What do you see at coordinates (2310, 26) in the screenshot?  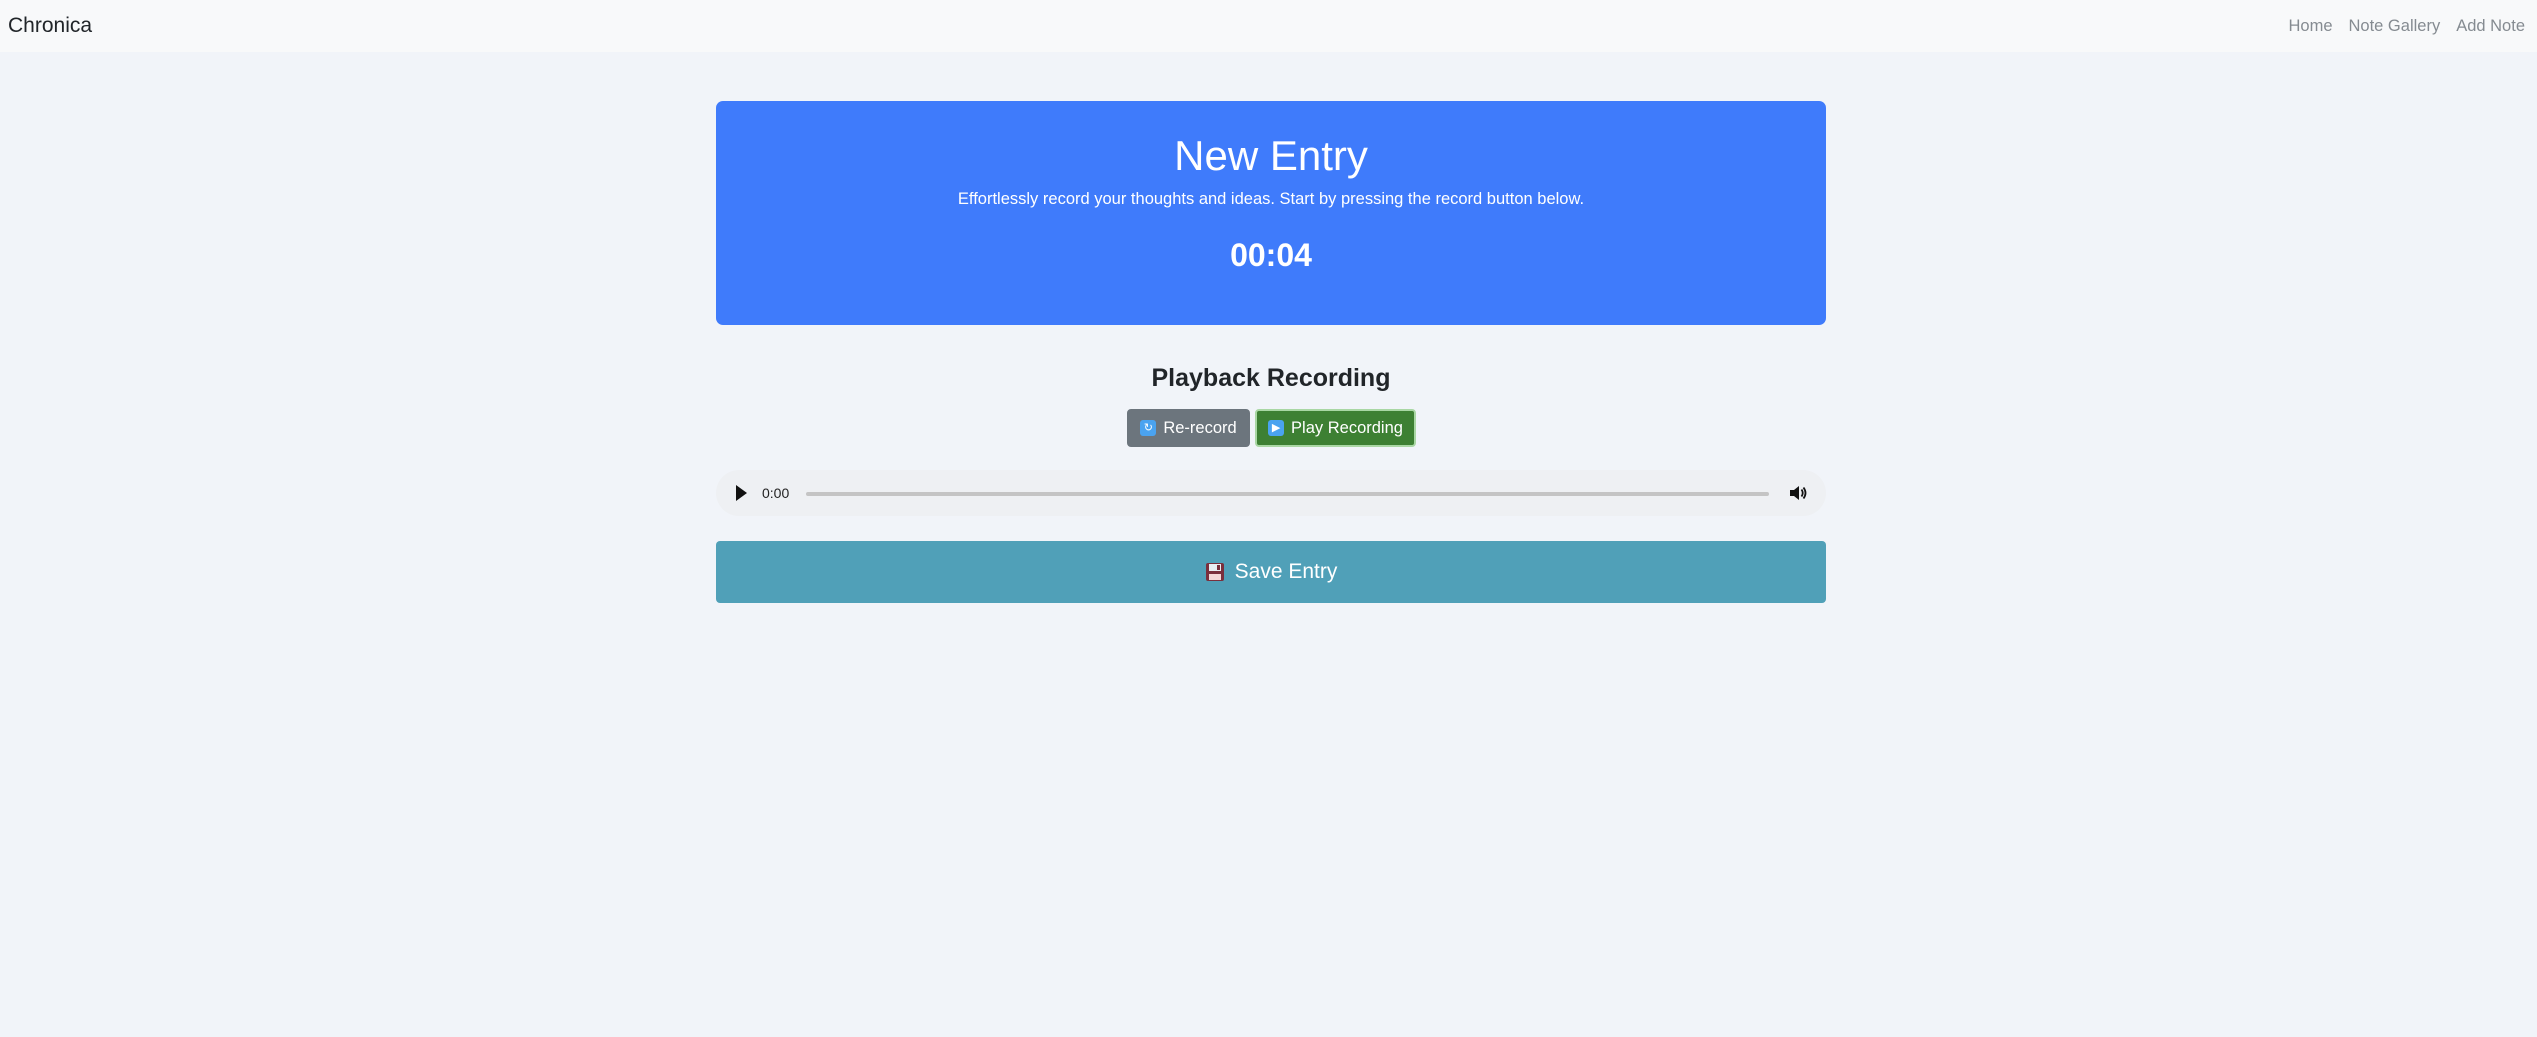 I see `nav-link-home: Home` at bounding box center [2310, 26].